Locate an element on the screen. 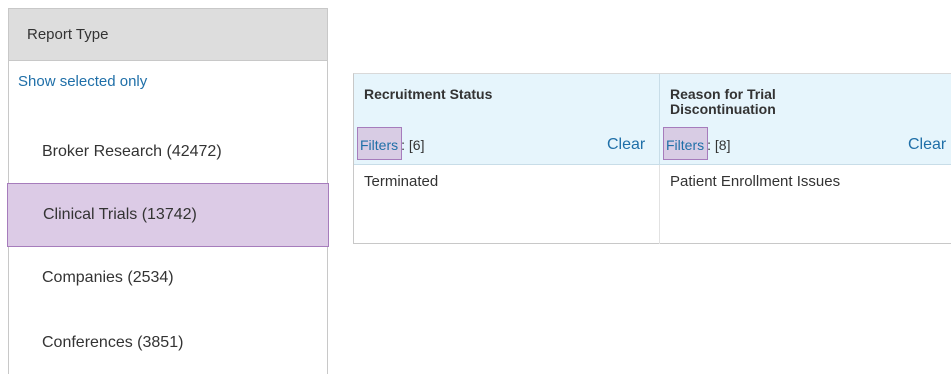 The width and height of the screenshot is (951, 375). report-type-item-label: Conferences (3851) is located at coordinates (113, 342).